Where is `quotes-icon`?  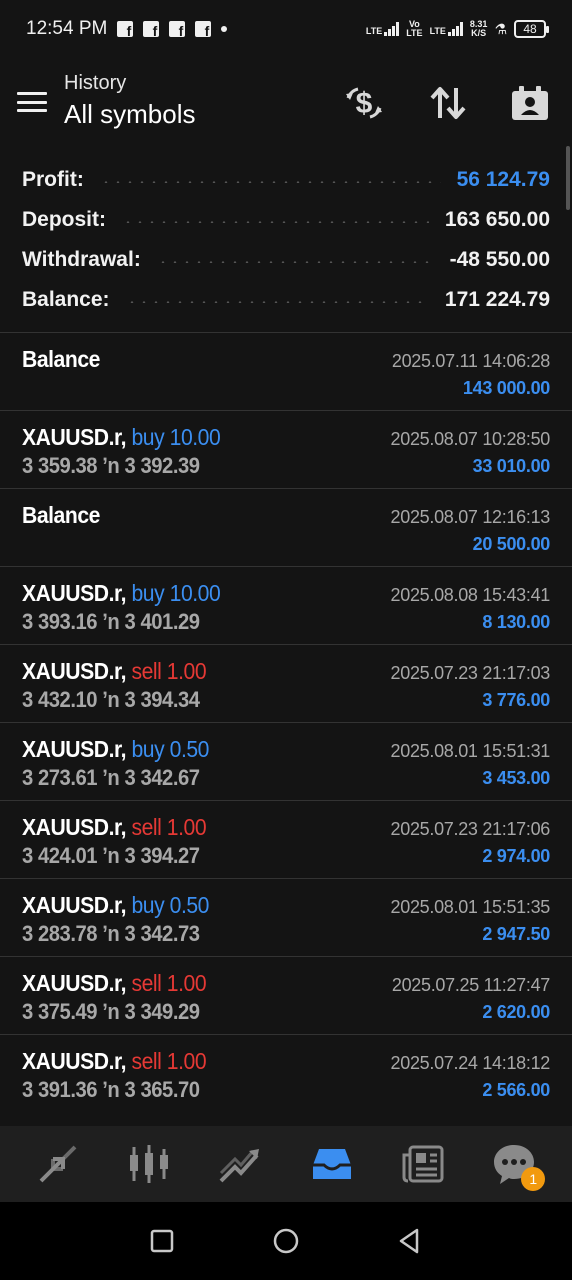
quotes-icon is located at coordinates (58, 1164).